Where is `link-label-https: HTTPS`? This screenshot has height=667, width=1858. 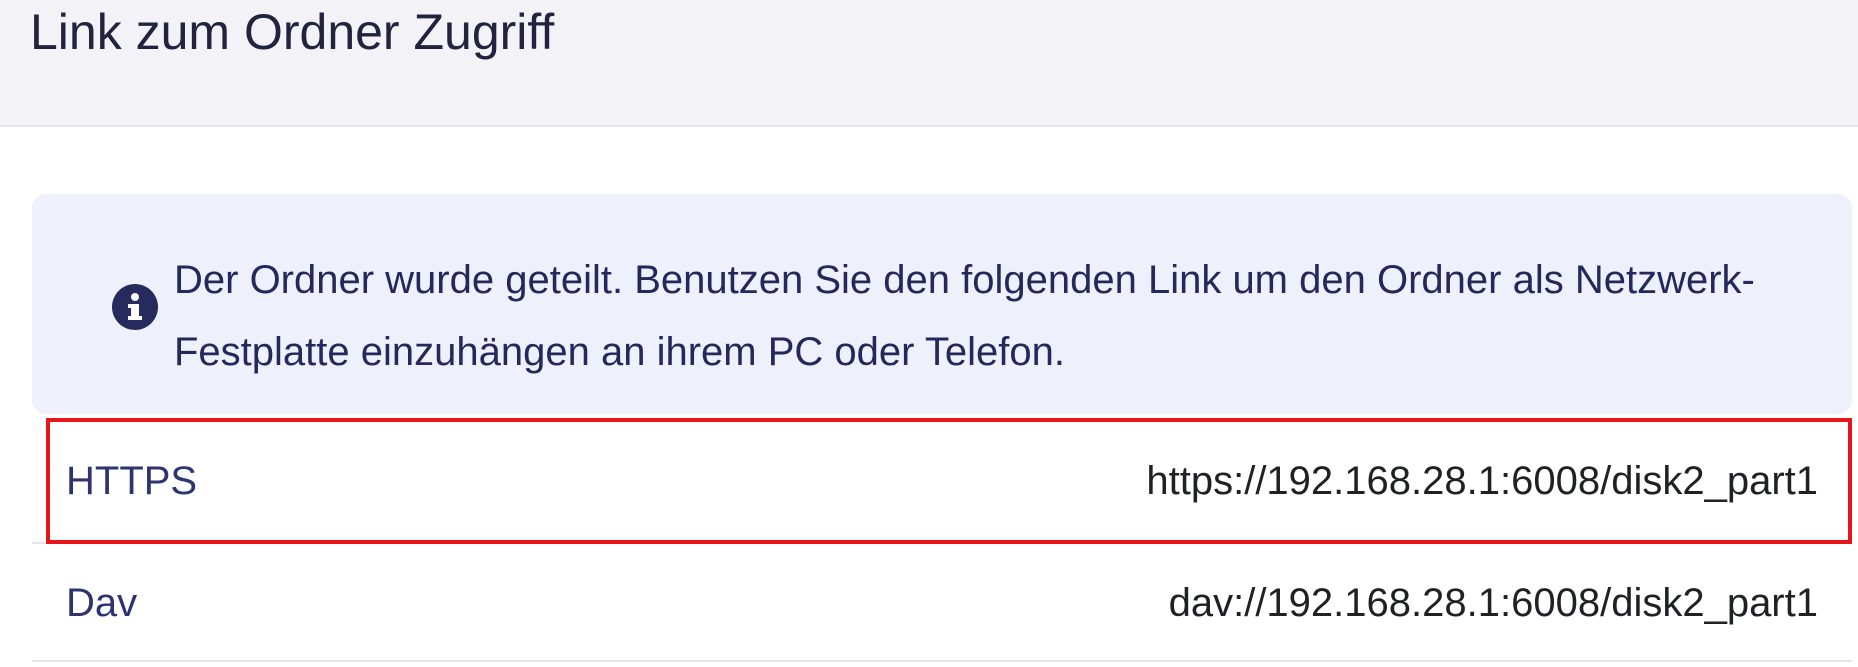 link-label-https: HTTPS is located at coordinates (132, 481).